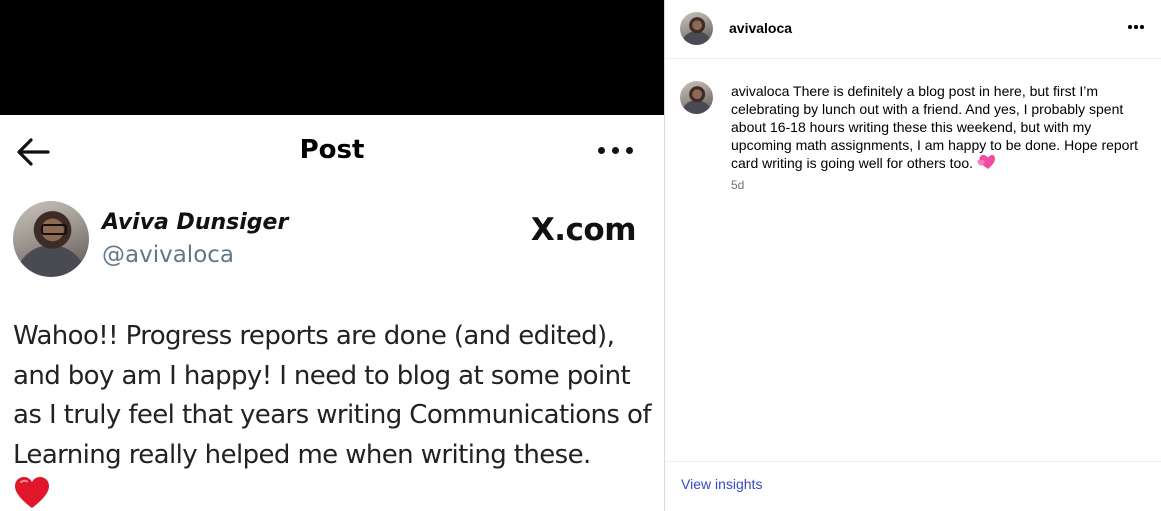  What do you see at coordinates (1136, 27) in the screenshot?
I see `more-options-icon` at bounding box center [1136, 27].